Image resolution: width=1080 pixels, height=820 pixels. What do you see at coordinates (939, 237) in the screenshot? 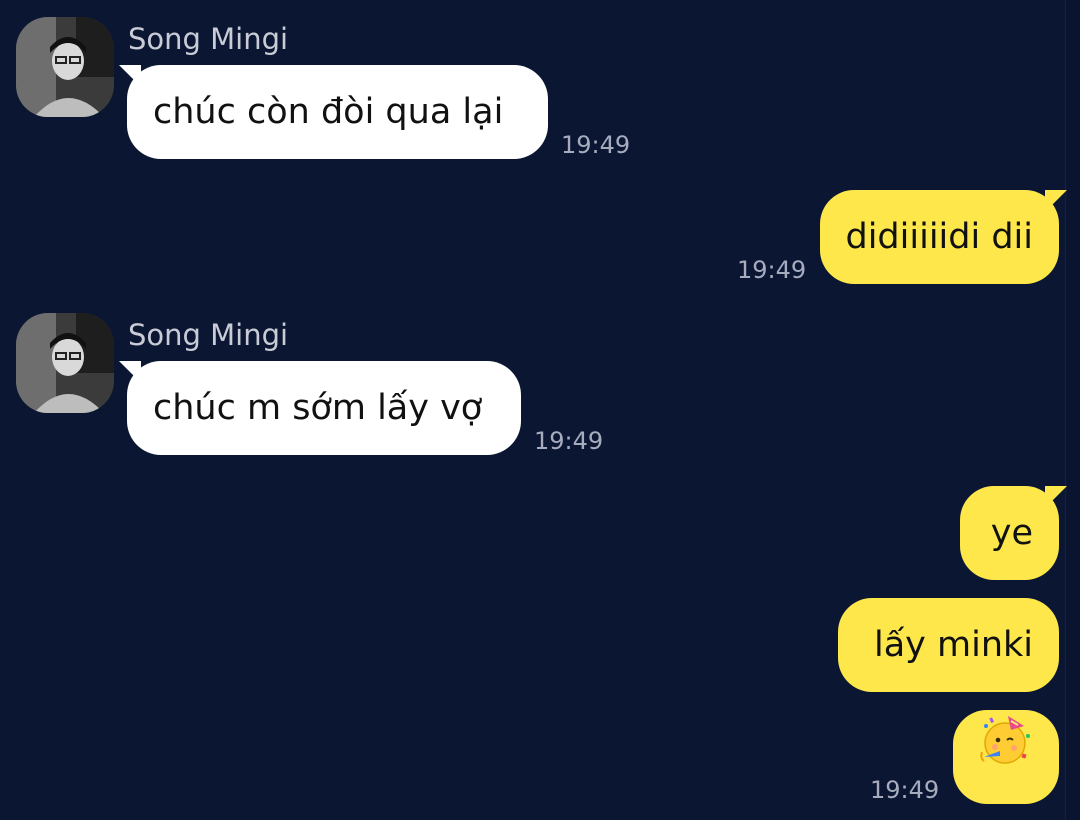
I see `message-text: didiiiiidi dii` at bounding box center [939, 237].